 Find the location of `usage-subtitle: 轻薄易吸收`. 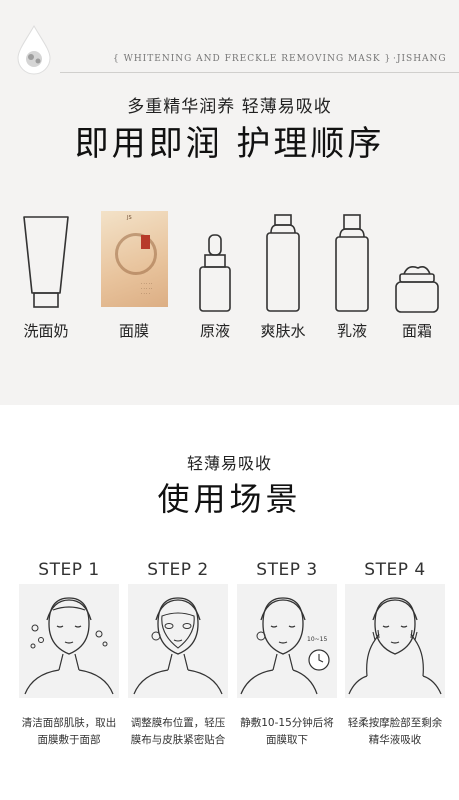

usage-subtitle: 轻薄易吸收 is located at coordinates (229, 463).